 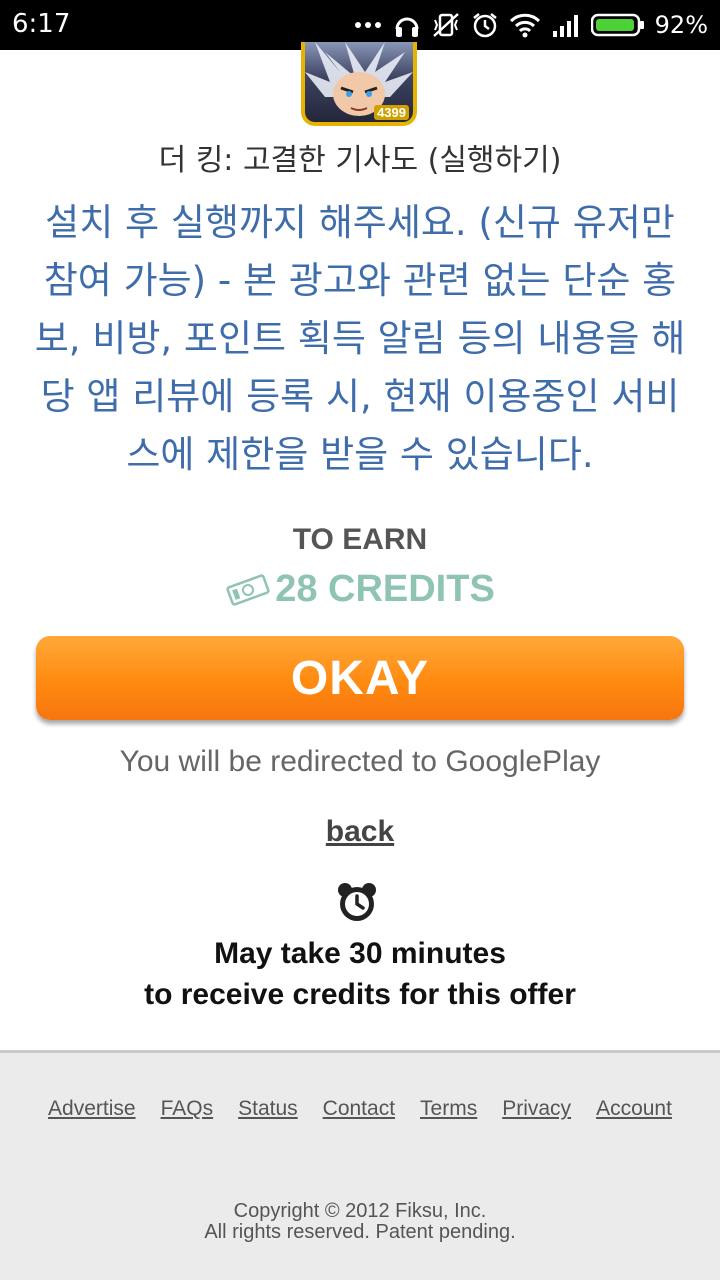 What do you see at coordinates (248, 589) in the screenshot?
I see `money-icon` at bounding box center [248, 589].